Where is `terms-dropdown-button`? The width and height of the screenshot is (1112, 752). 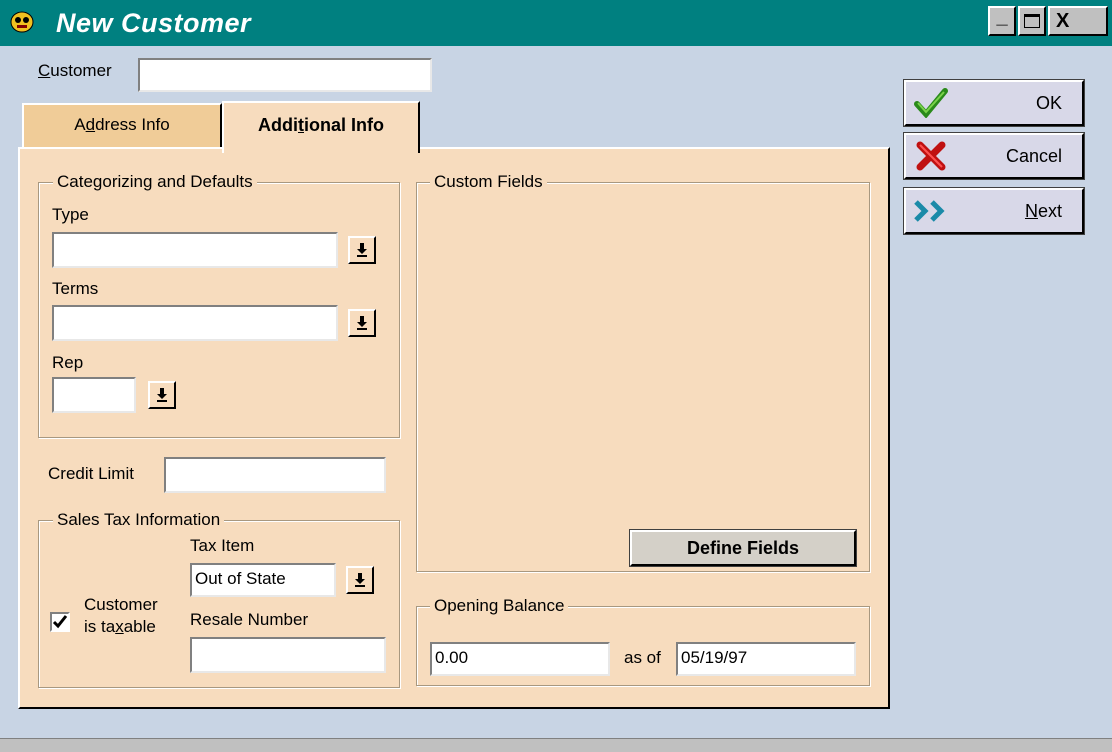
terms-dropdown-button is located at coordinates (362, 323).